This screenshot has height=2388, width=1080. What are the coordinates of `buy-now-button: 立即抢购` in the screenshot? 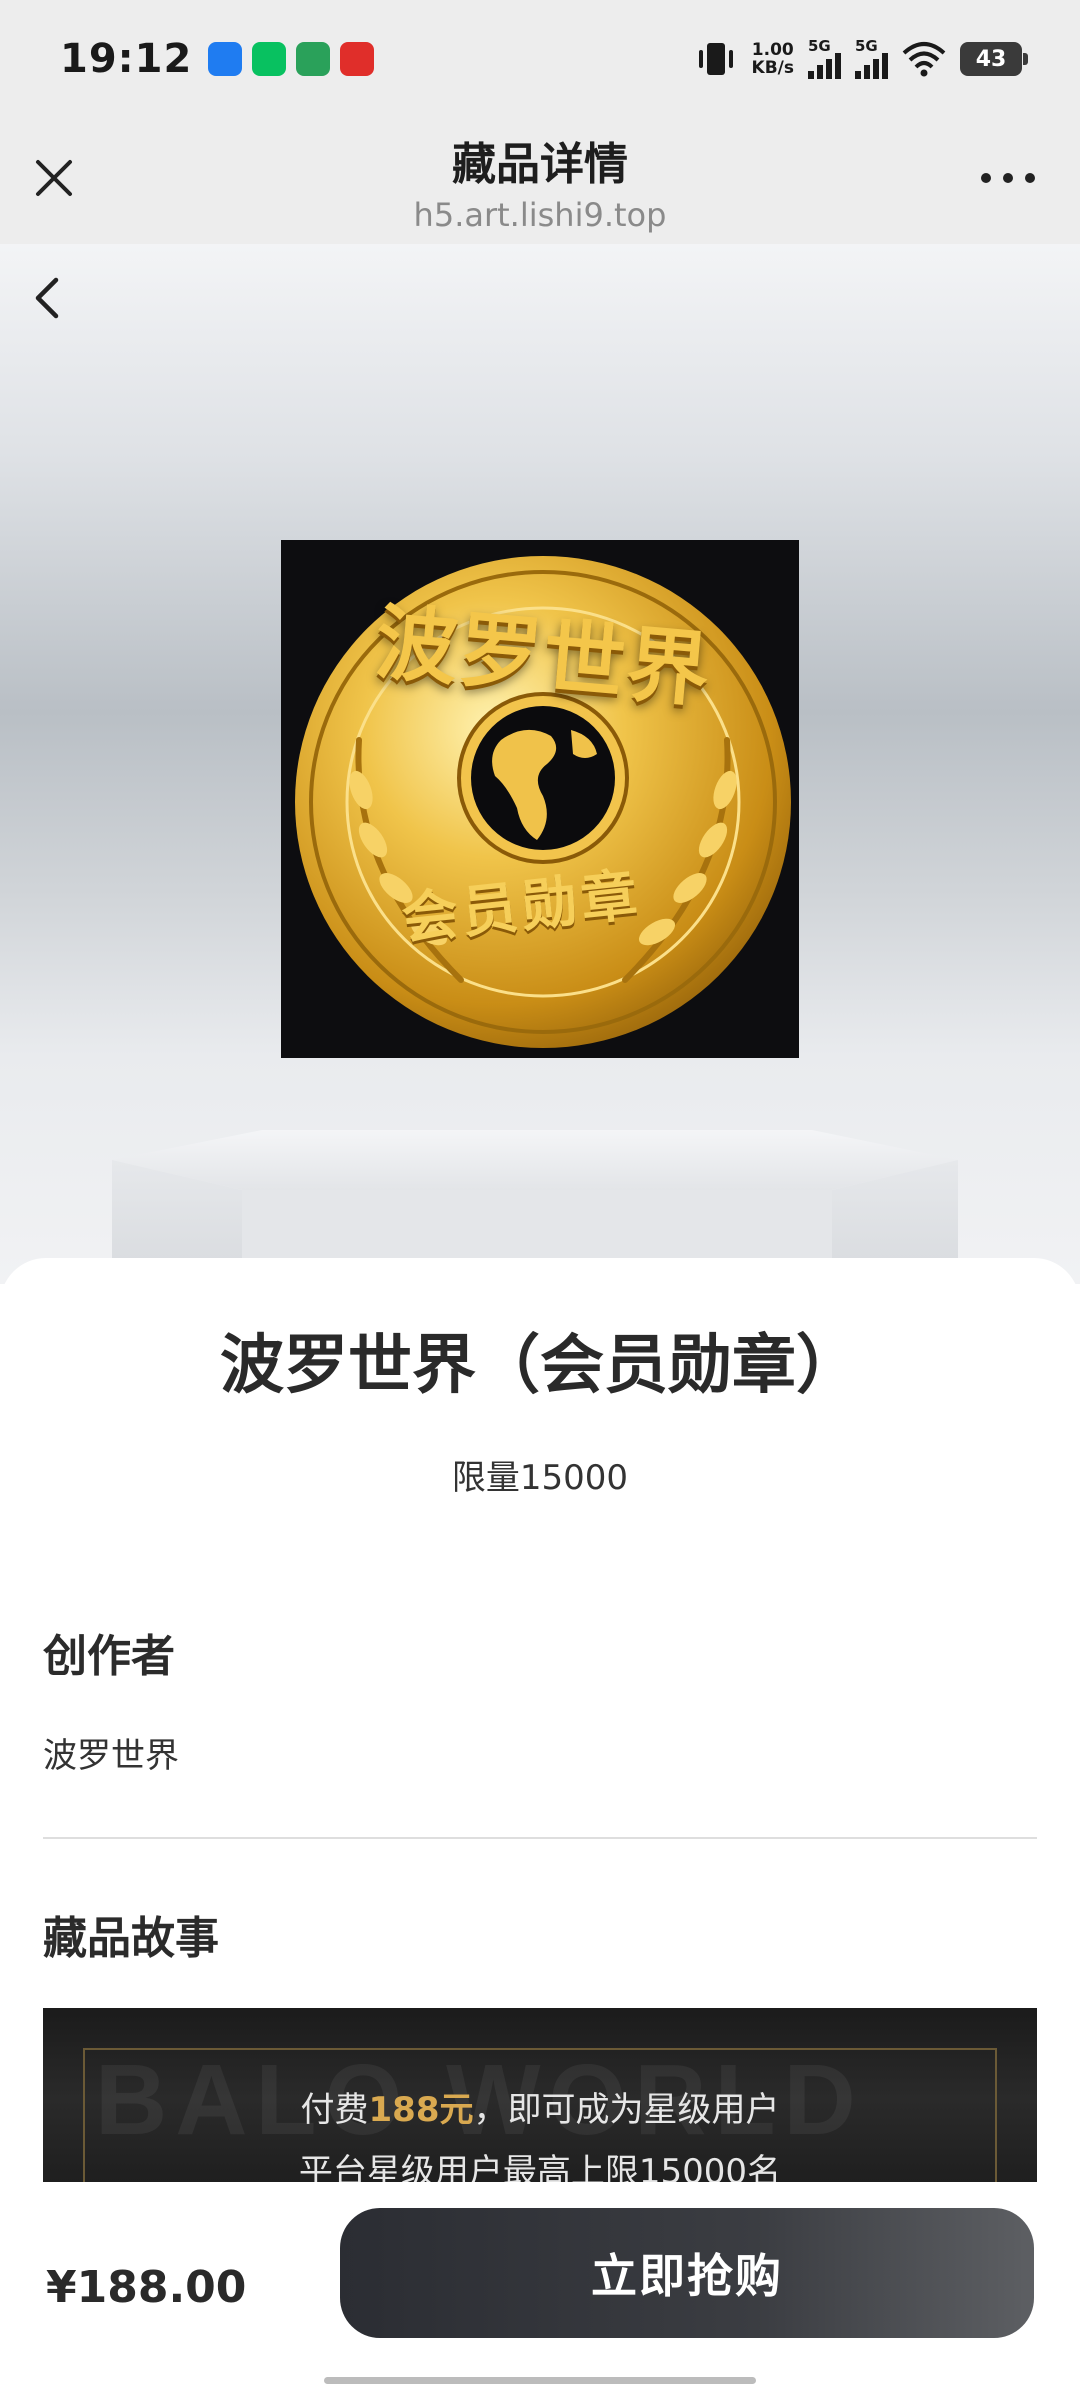 It's located at (687, 2273).